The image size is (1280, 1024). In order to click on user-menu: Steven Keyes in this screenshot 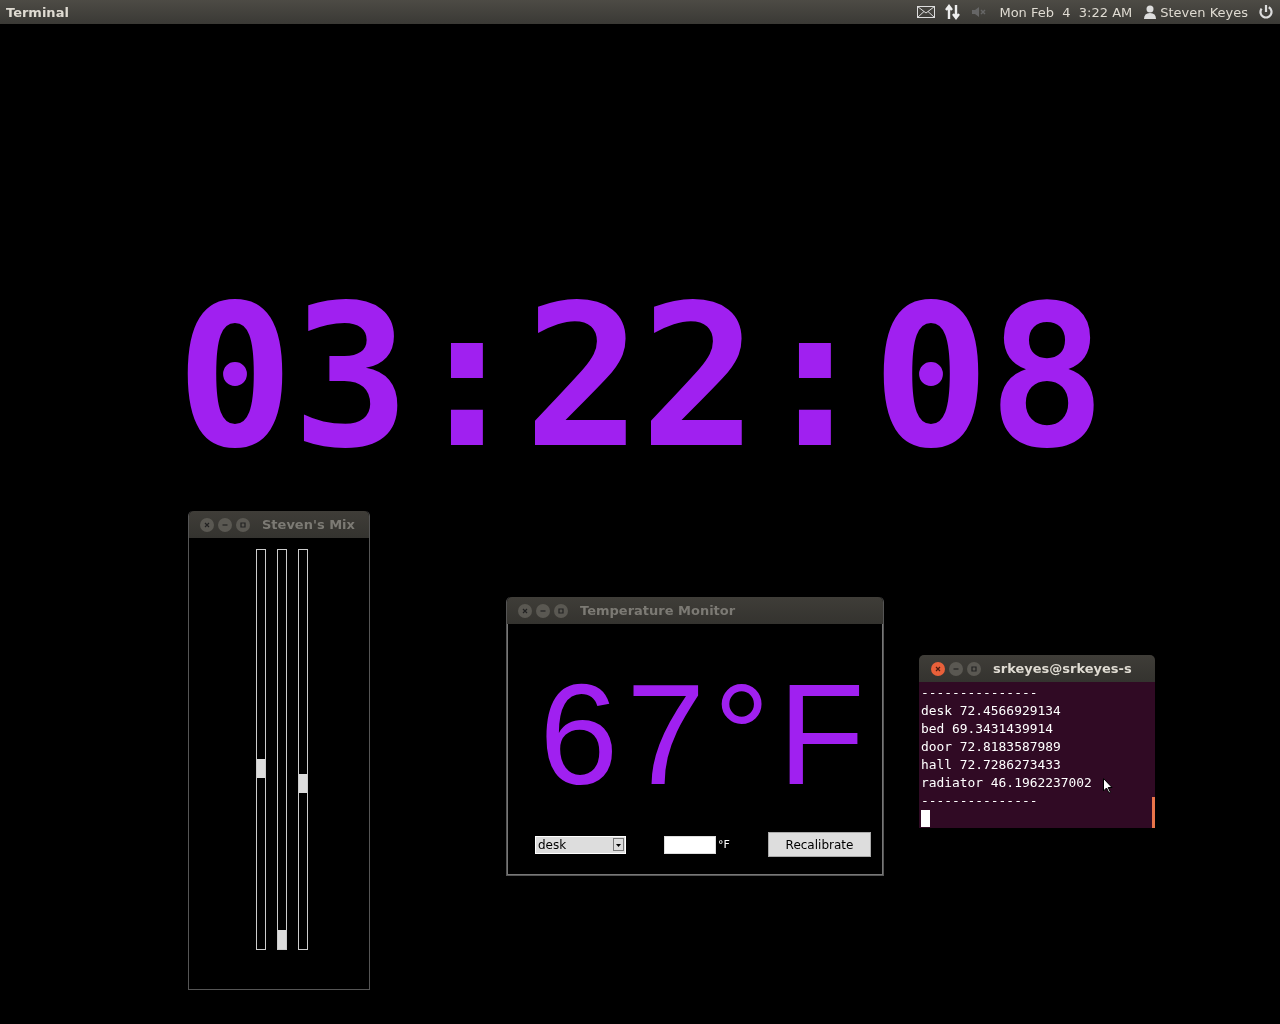, I will do `click(1196, 12)`.